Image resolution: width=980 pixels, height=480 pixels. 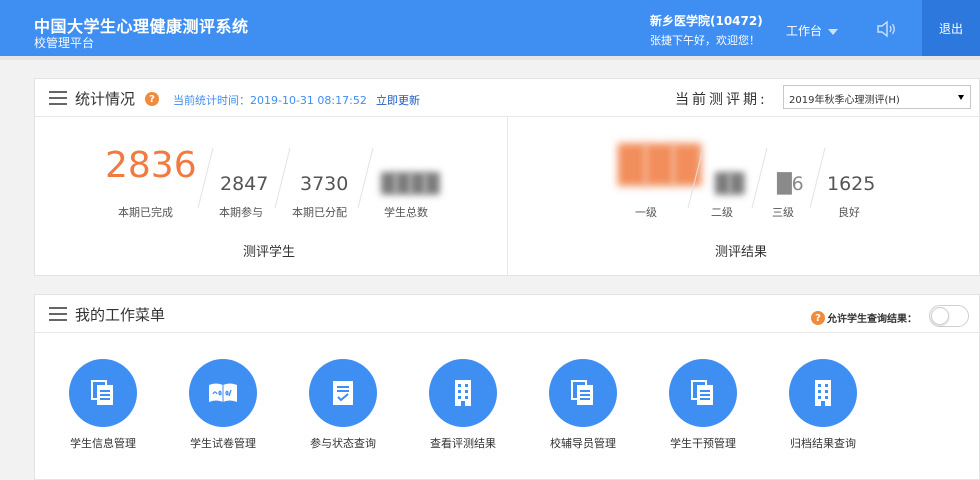 I want to click on user-greeting: 张捷下午好，欢迎您！, so click(x=705, y=40).